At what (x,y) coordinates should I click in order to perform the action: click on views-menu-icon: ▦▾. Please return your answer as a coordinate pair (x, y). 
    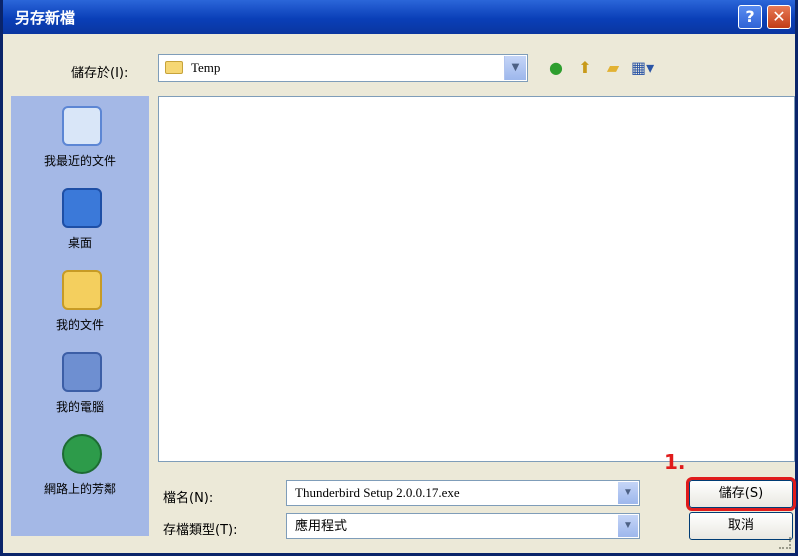
    Looking at the image, I should click on (642, 68).